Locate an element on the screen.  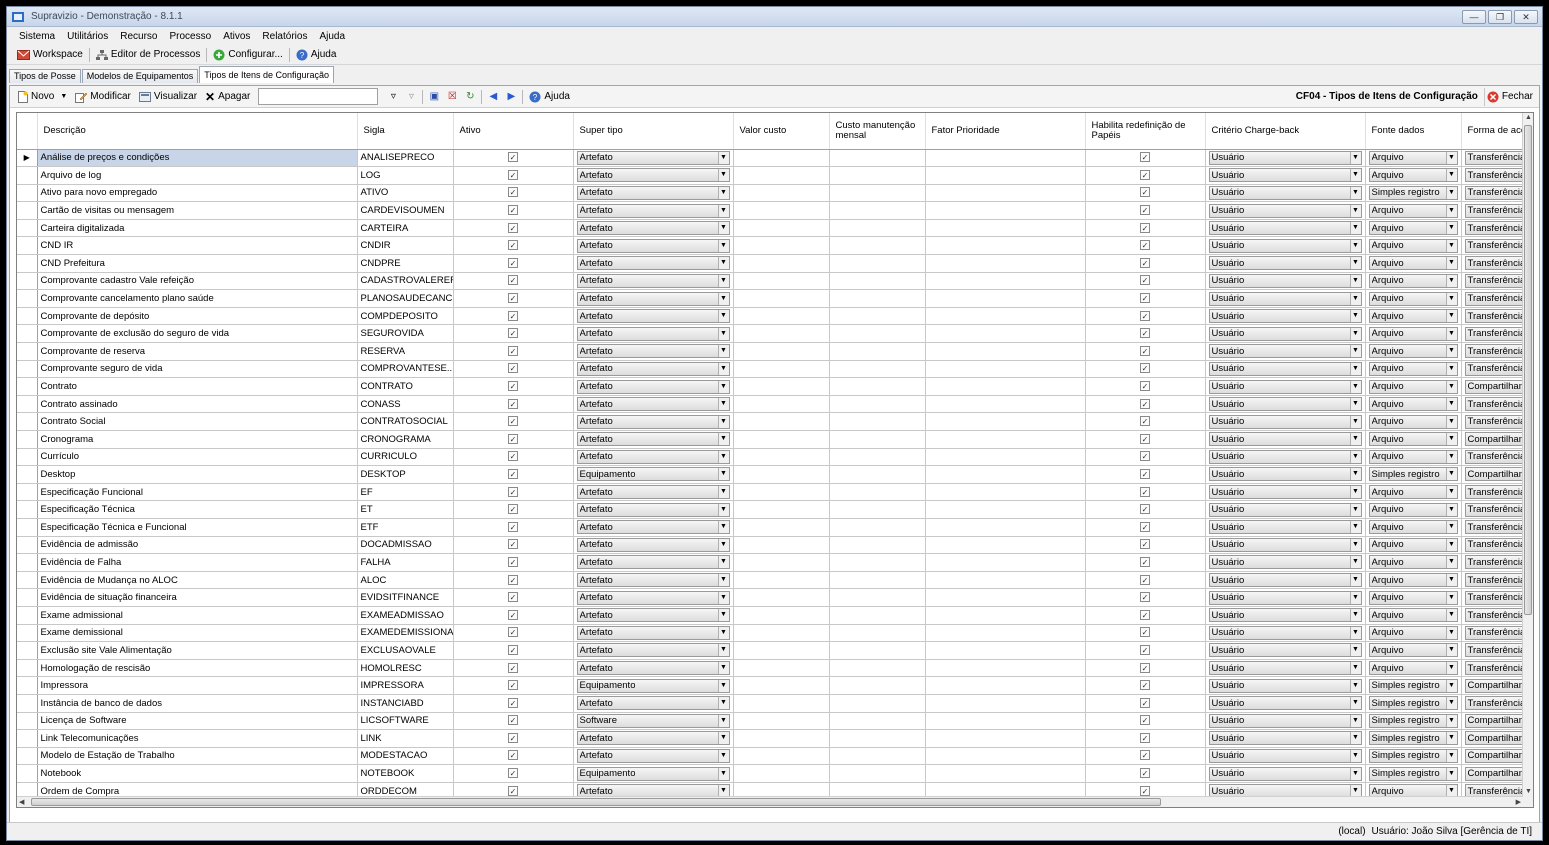
cell-sigla: DOCADMISSAO is located at coordinates (405, 545).